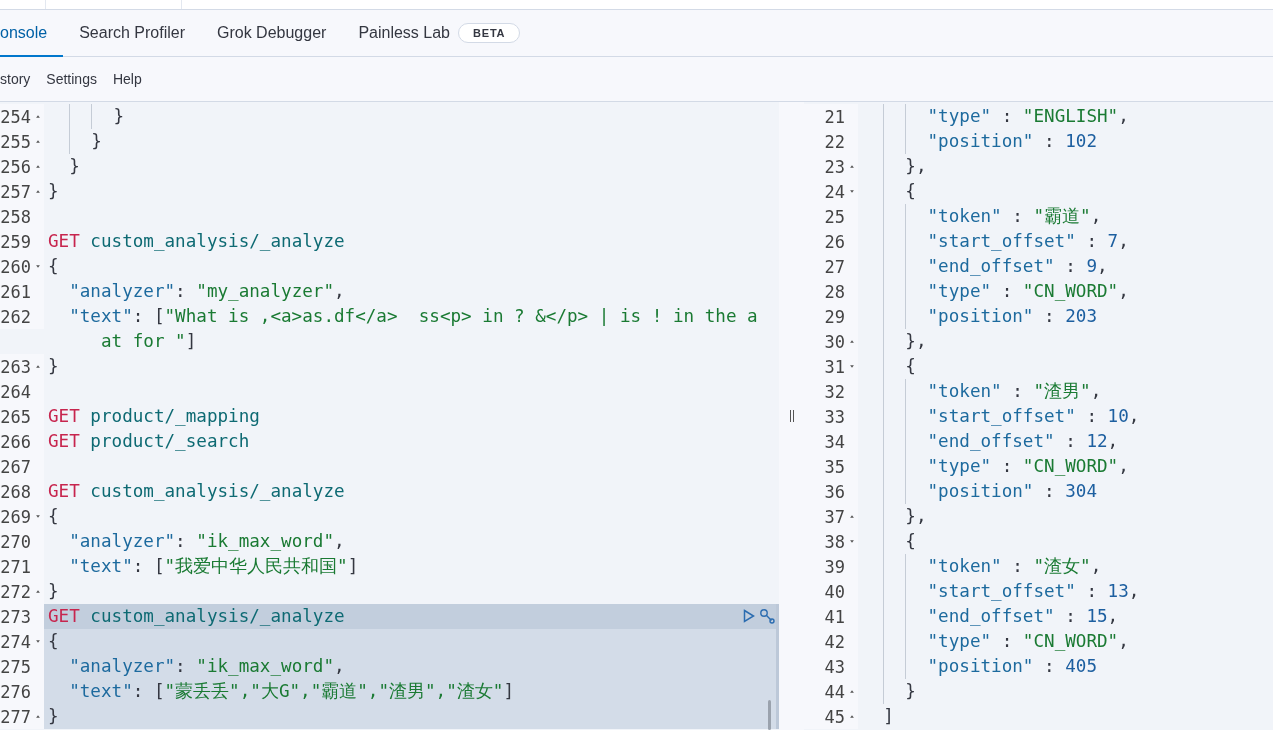 The image size is (1273, 730). Describe the element at coordinates (834, 116) in the screenshot. I see `line-number: 21` at that location.